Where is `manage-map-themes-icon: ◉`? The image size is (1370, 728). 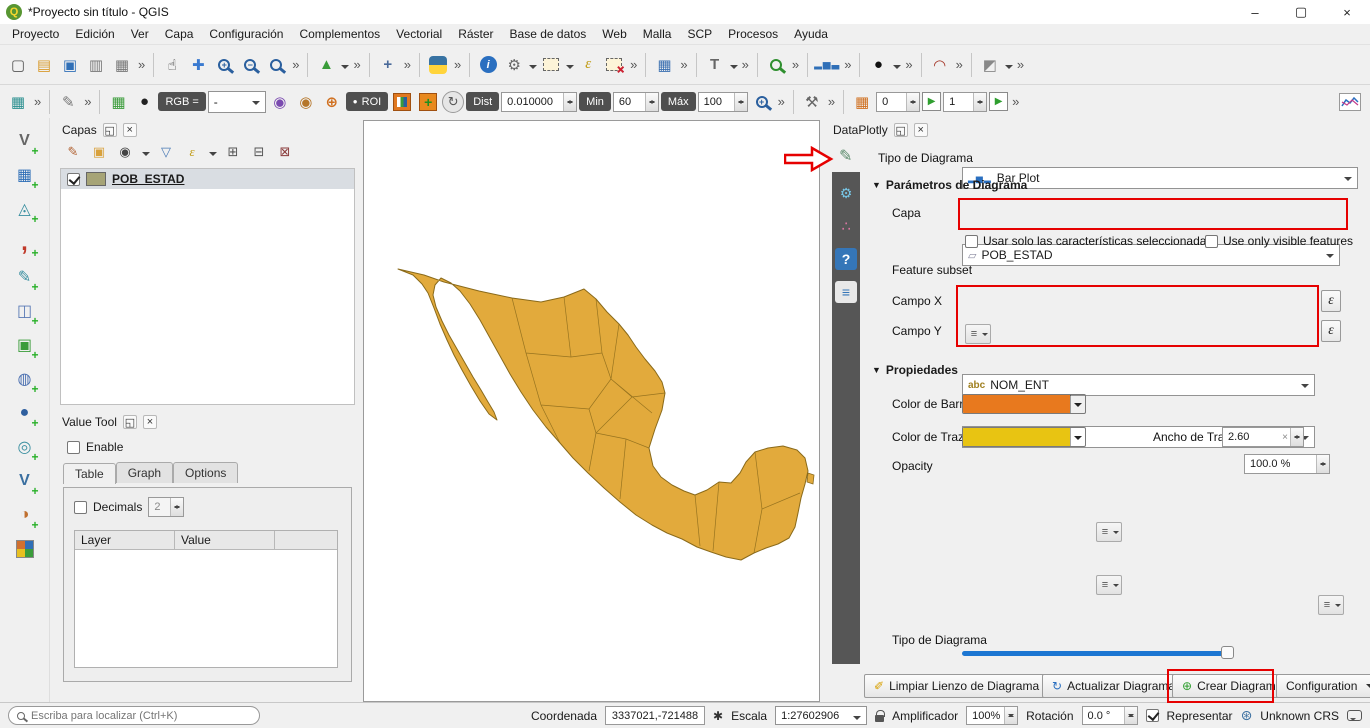
manage-map-themes-icon: ◉ is located at coordinates (125, 152).